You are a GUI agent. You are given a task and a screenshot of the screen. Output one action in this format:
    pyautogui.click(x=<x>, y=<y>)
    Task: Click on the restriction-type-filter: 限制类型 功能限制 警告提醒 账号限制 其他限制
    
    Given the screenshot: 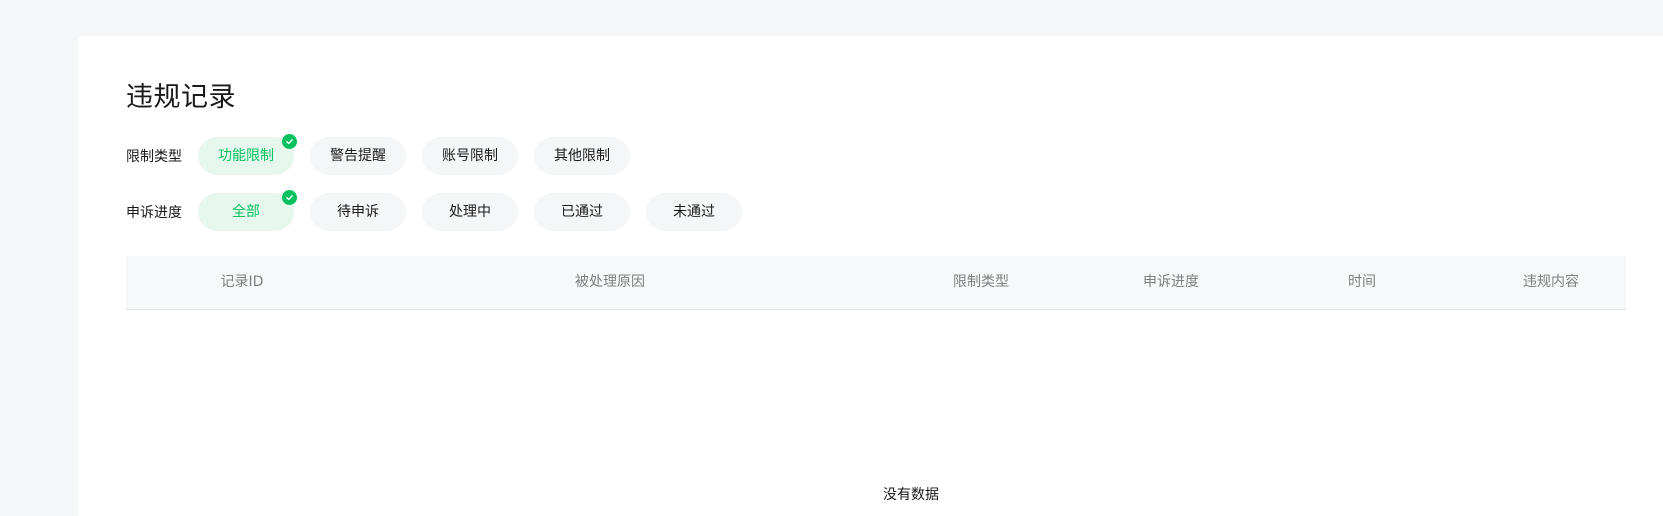 What is the action you would take?
    pyautogui.click(x=386, y=154)
    